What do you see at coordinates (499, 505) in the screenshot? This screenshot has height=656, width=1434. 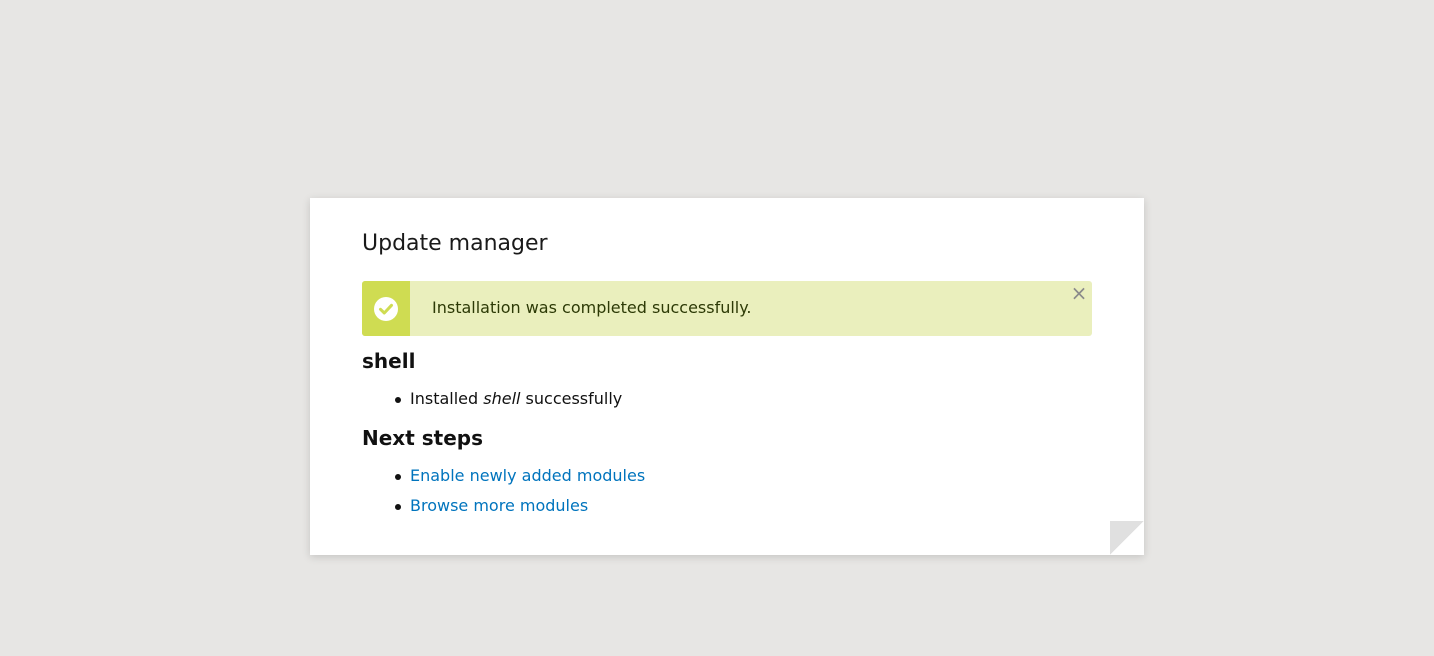 I see `browse-modules-link: Browse more modules` at bounding box center [499, 505].